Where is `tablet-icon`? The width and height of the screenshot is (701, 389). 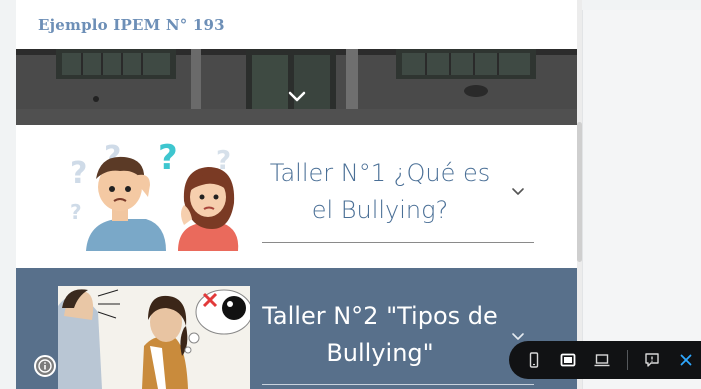 tablet-icon is located at coordinates (568, 360).